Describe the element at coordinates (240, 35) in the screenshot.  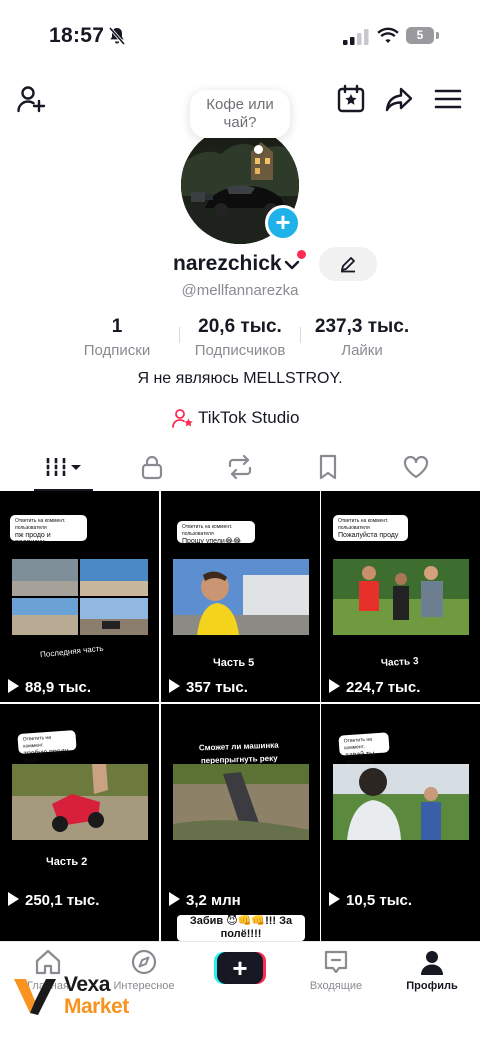
I see `status-bar: 18:57 5` at that location.